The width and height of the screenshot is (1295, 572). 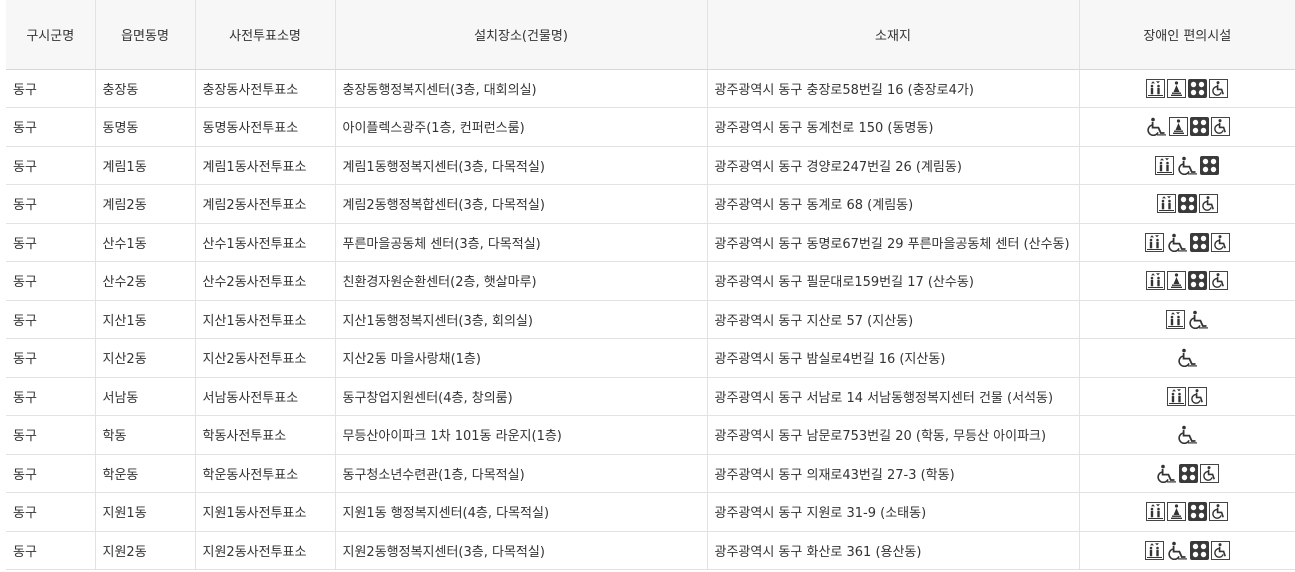 I want to click on cell-station: 학동사전투표소, so click(x=264, y=435).